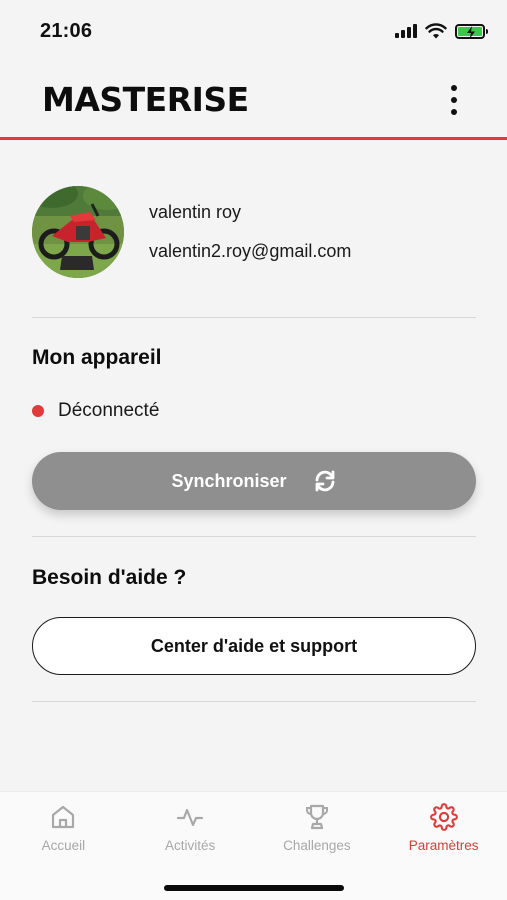 The width and height of the screenshot is (507, 900). I want to click on gear-icon, so click(444, 817).